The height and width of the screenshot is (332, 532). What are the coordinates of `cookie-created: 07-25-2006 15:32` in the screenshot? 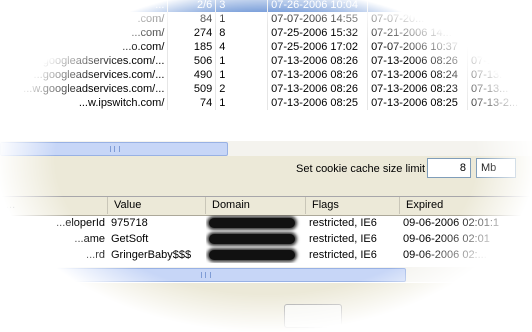 It's located at (318, 33).